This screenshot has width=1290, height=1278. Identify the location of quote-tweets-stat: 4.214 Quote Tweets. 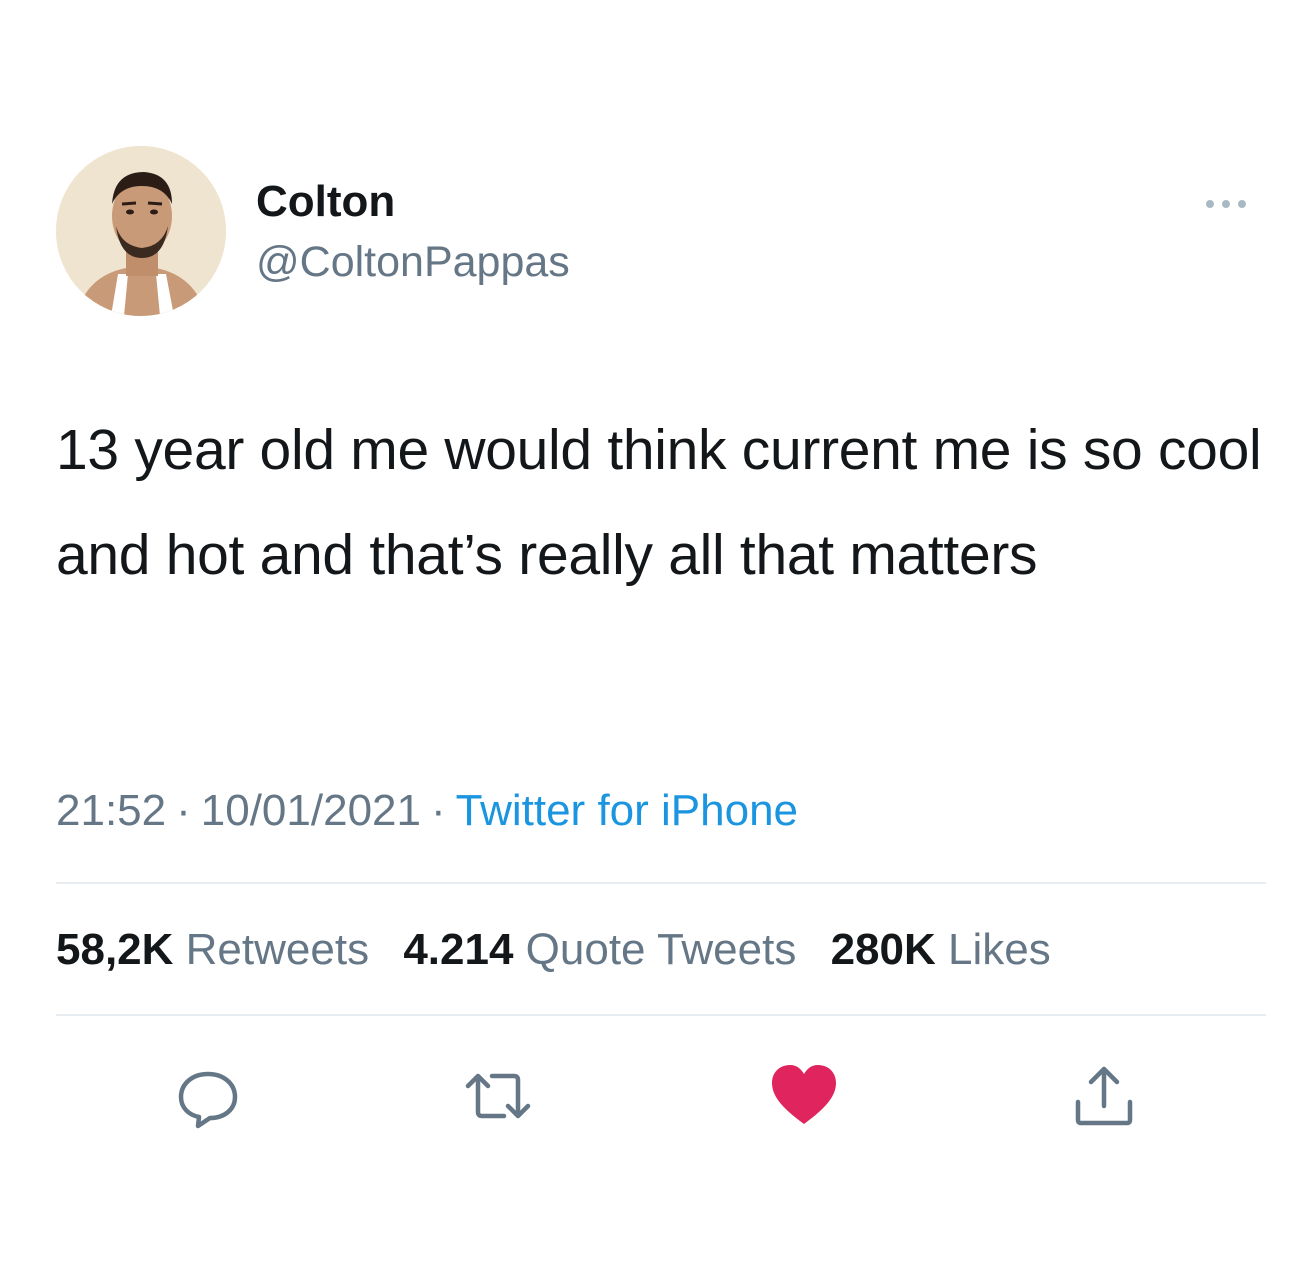
(599, 949).